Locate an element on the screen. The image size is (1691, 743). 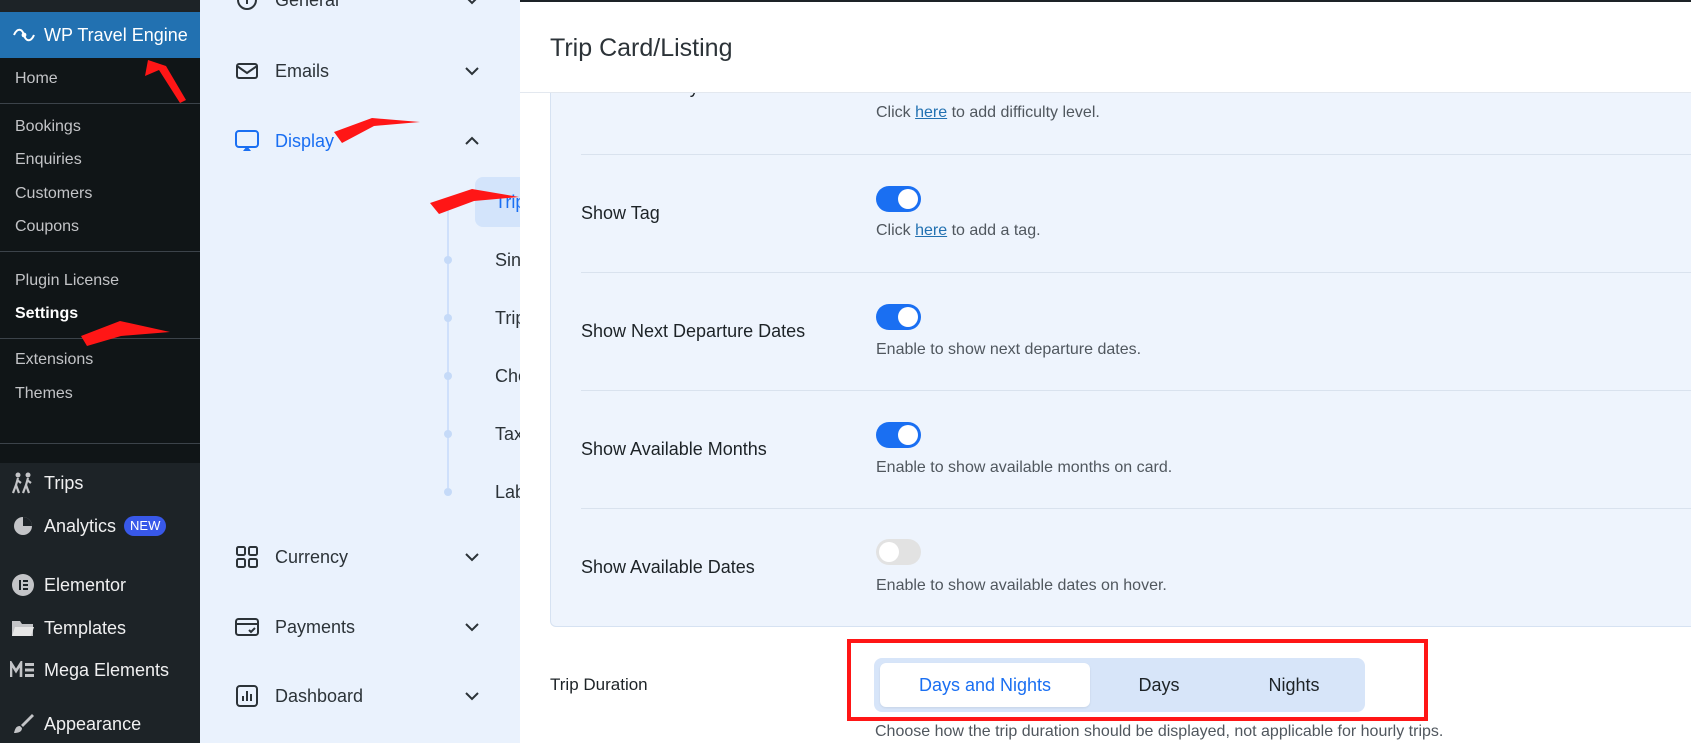
option-label-show-available-dates: Show Available Dates is located at coordinates (668, 567).